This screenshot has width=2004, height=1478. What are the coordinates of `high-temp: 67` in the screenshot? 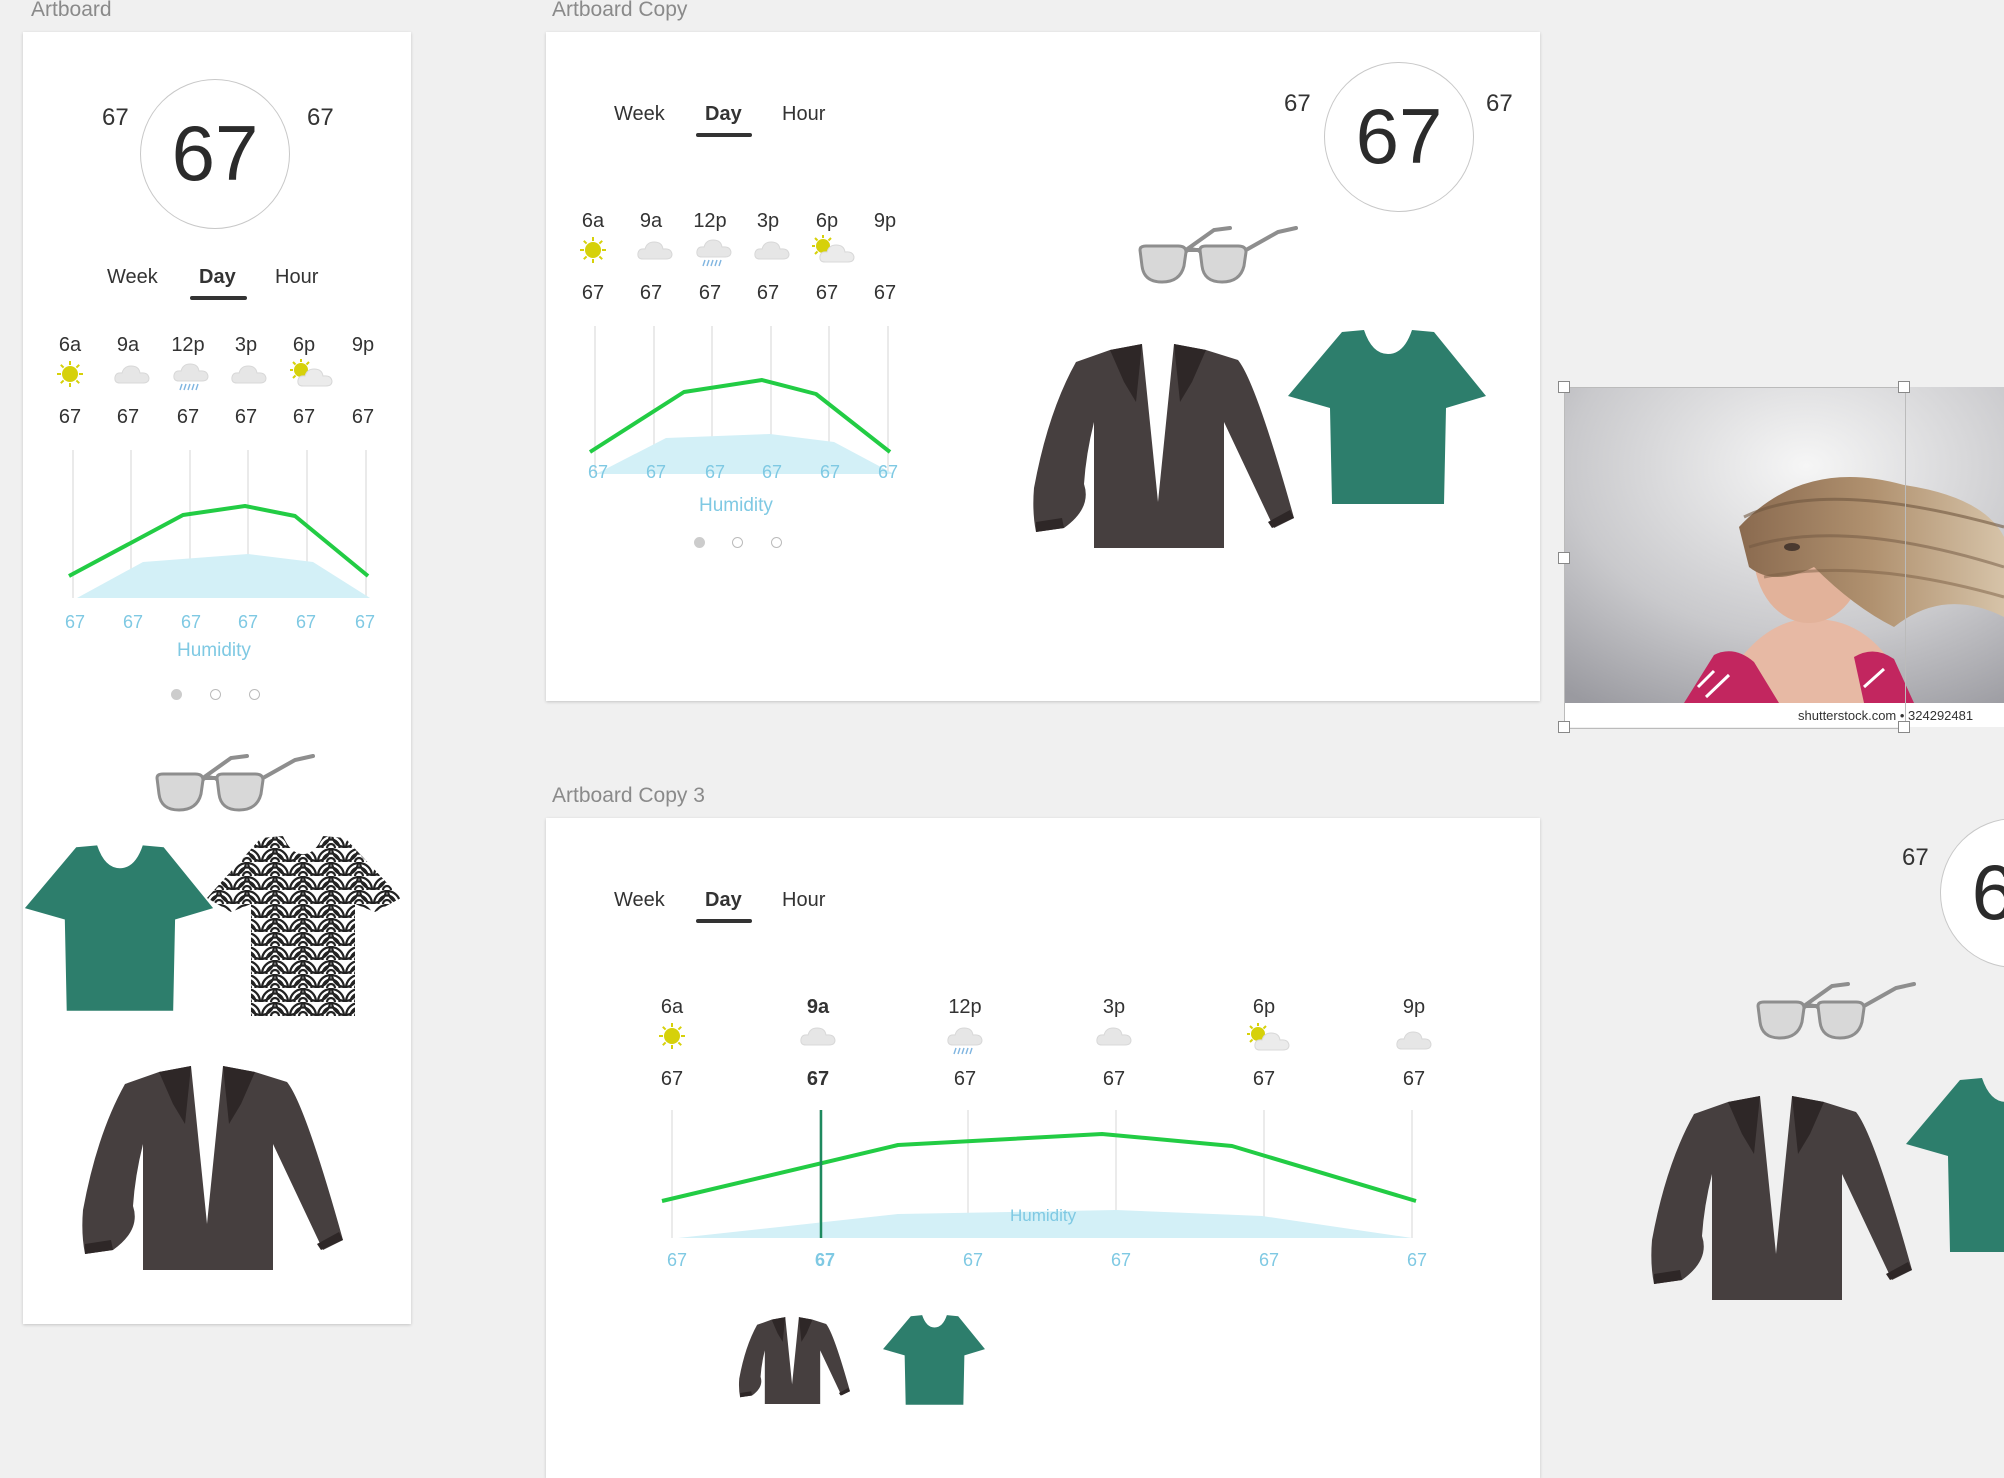 It's located at (1499, 103).